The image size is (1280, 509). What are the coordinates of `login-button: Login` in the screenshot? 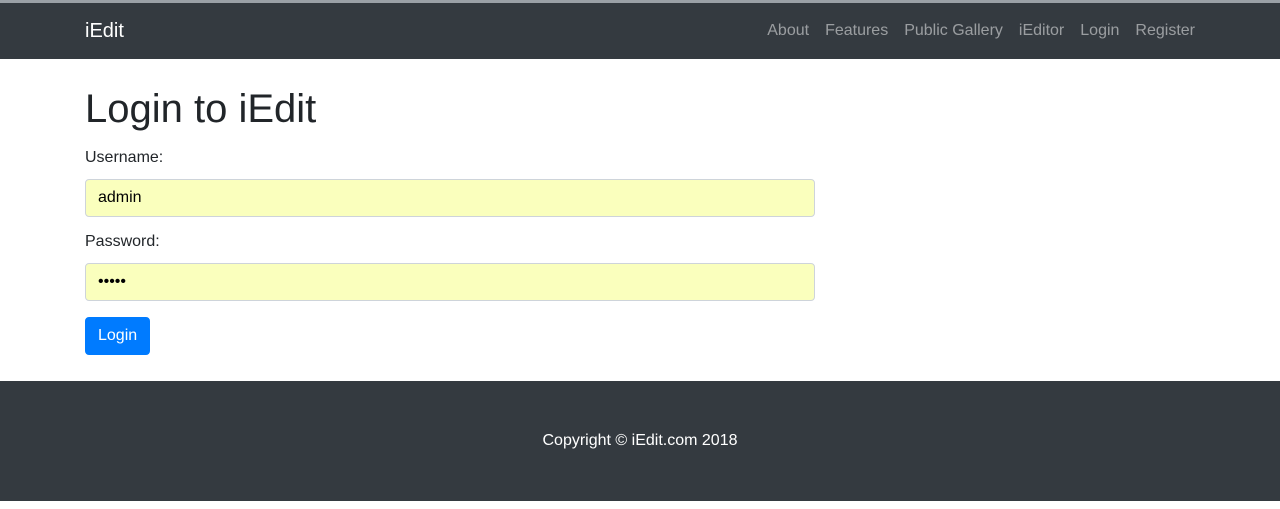 It's located at (118, 336).